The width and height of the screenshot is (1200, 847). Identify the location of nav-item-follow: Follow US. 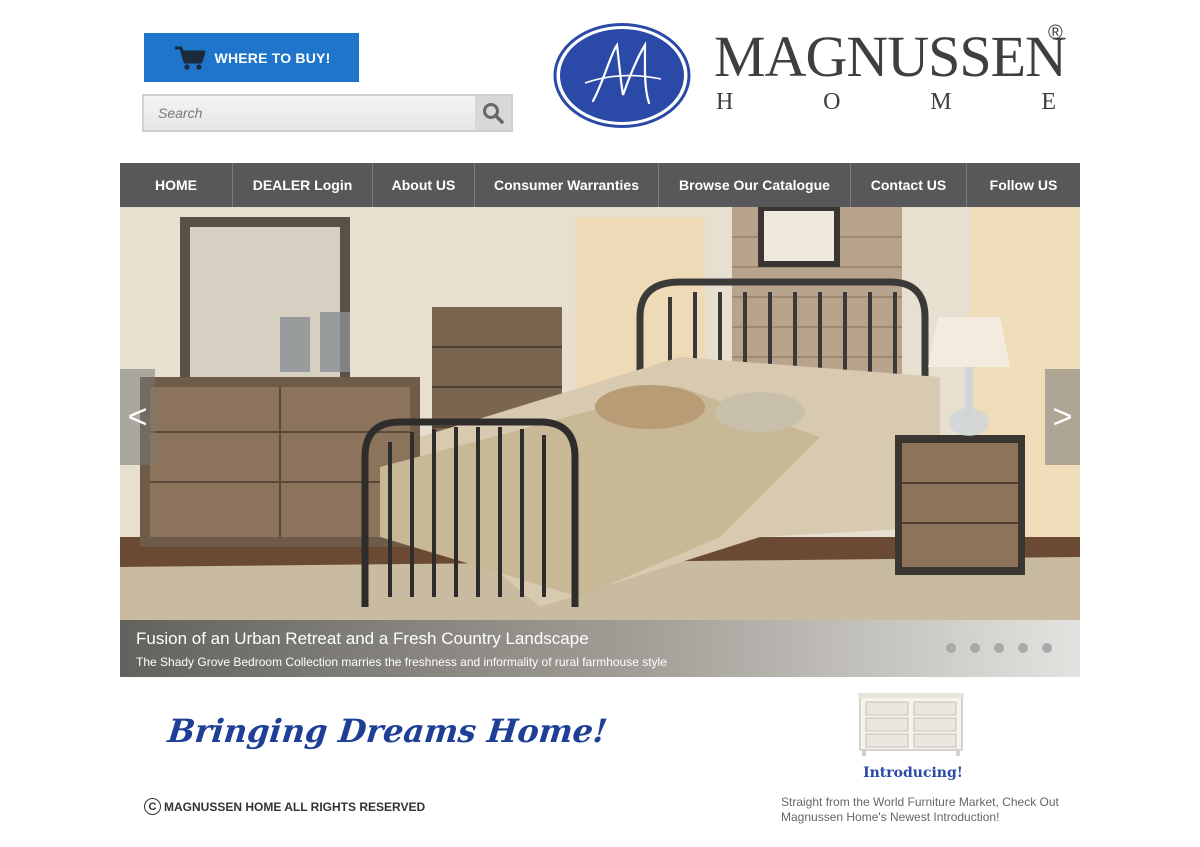
(1023, 185).